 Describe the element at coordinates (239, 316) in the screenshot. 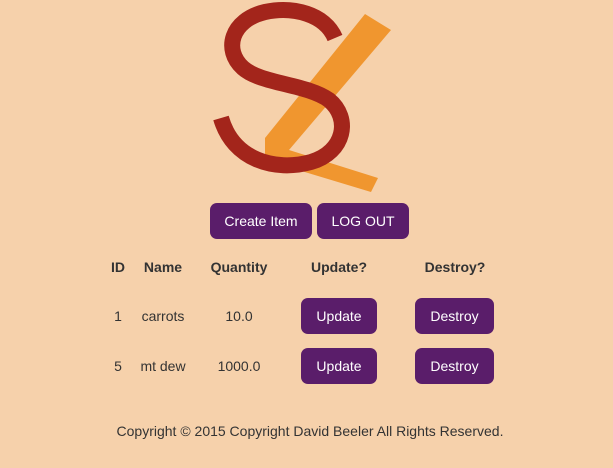

I see `cell-quantity: 10.0` at that location.